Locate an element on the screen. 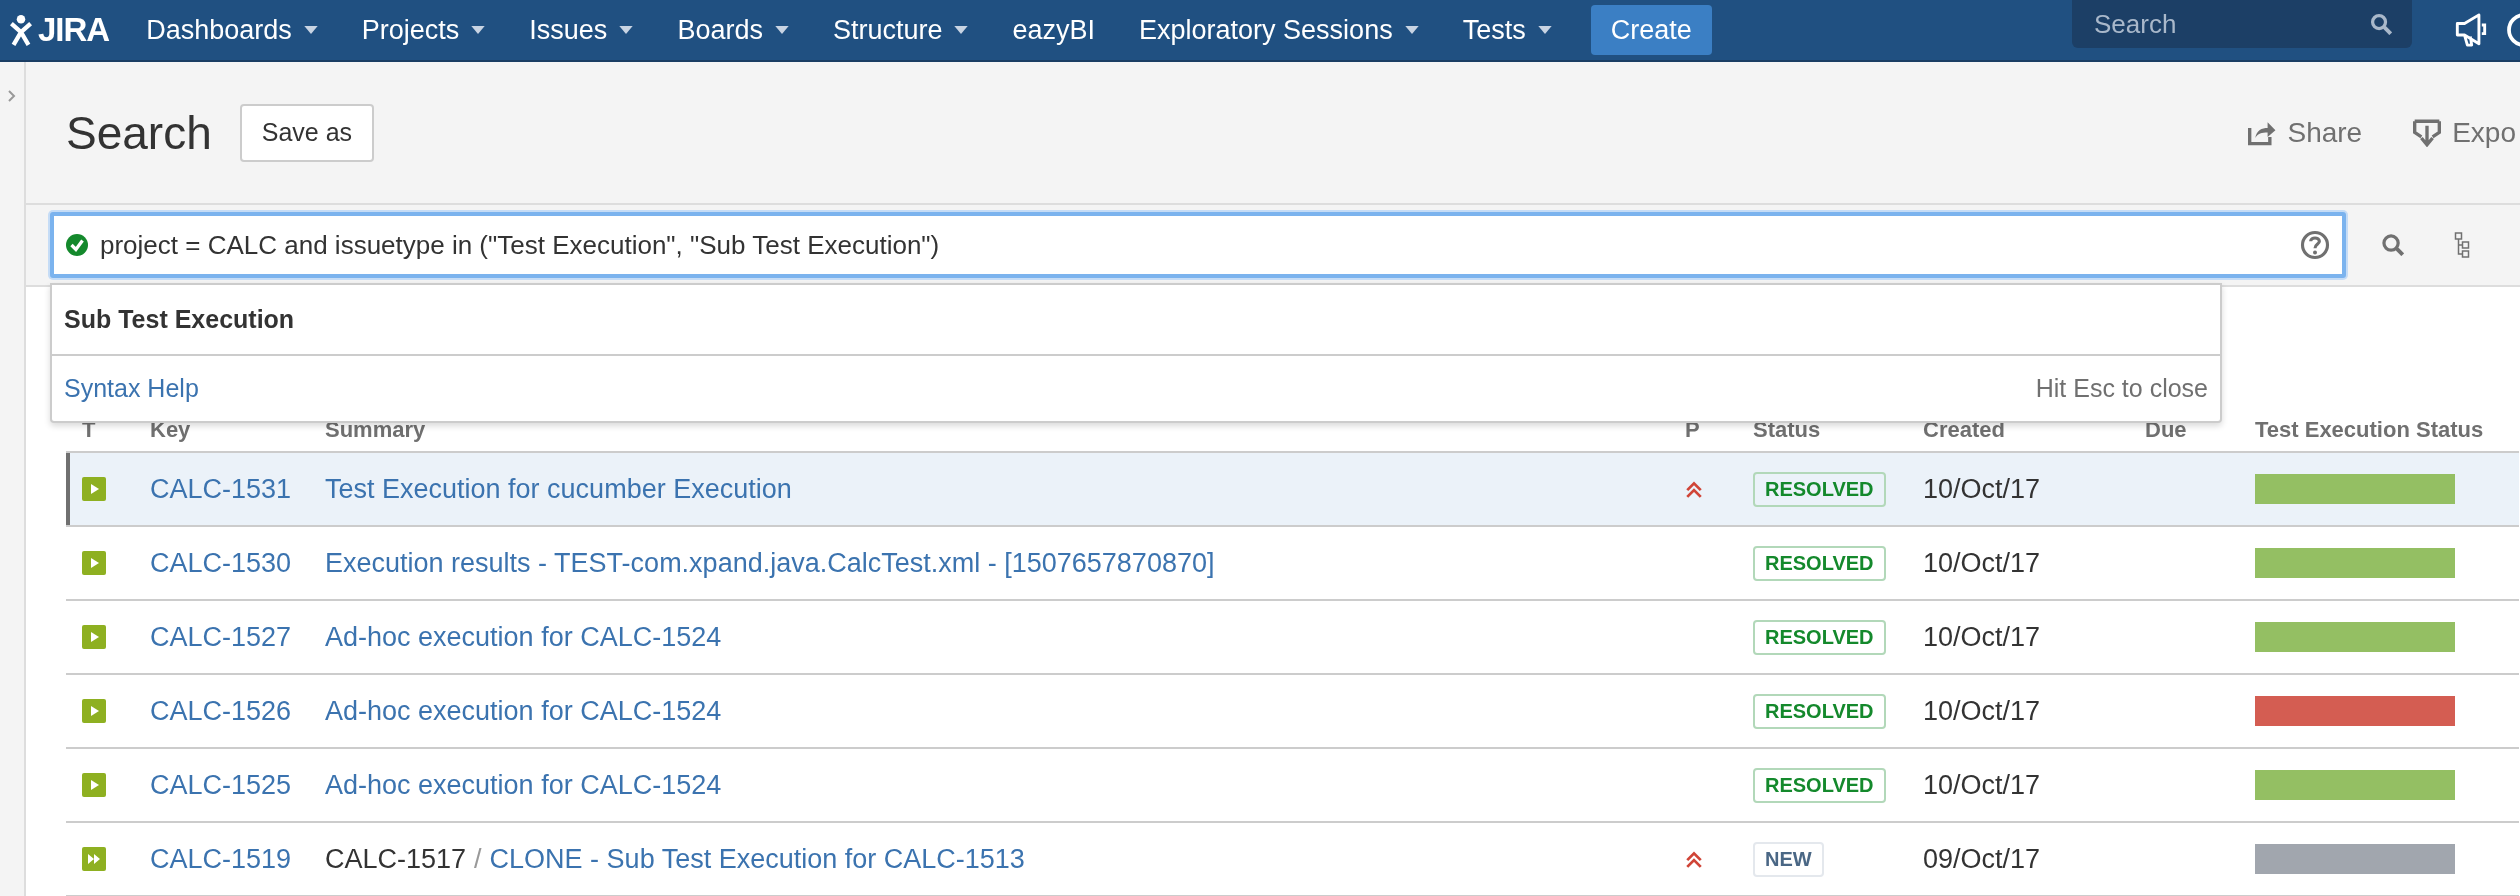  issue-row: CALC-1531 Test Execution for cucumber Execution RESOLVED 10/Oct/17 is located at coordinates (1292, 489).